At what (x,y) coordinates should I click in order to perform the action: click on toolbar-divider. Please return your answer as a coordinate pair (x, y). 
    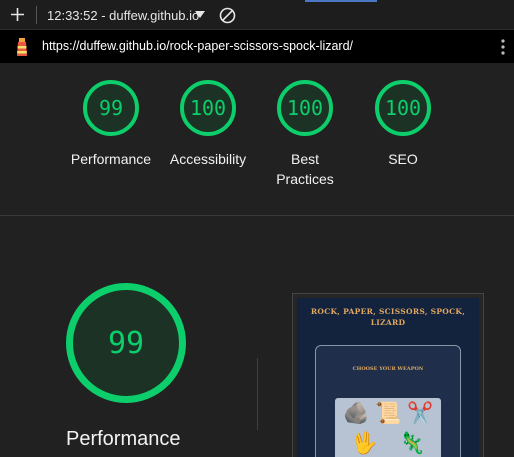
    Looking at the image, I should click on (36, 15).